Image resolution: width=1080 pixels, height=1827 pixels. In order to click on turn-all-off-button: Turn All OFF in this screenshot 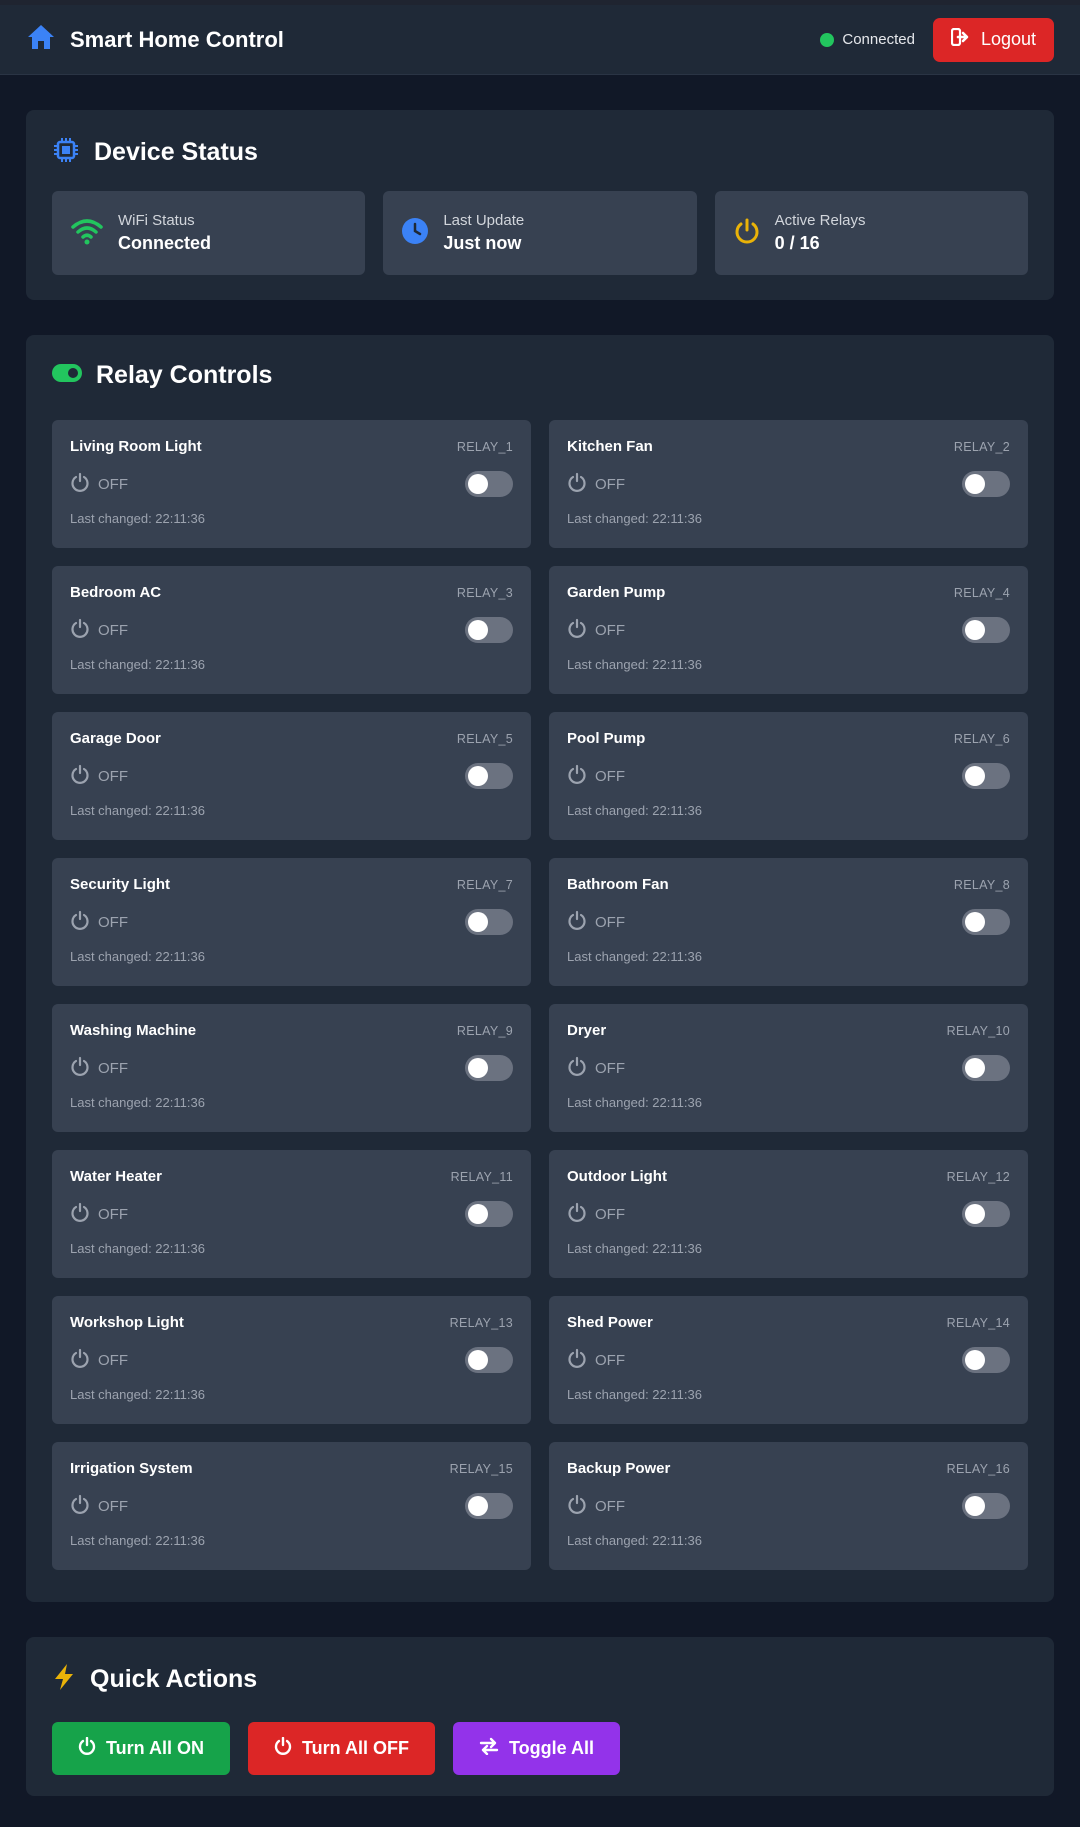, I will do `click(341, 1748)`.